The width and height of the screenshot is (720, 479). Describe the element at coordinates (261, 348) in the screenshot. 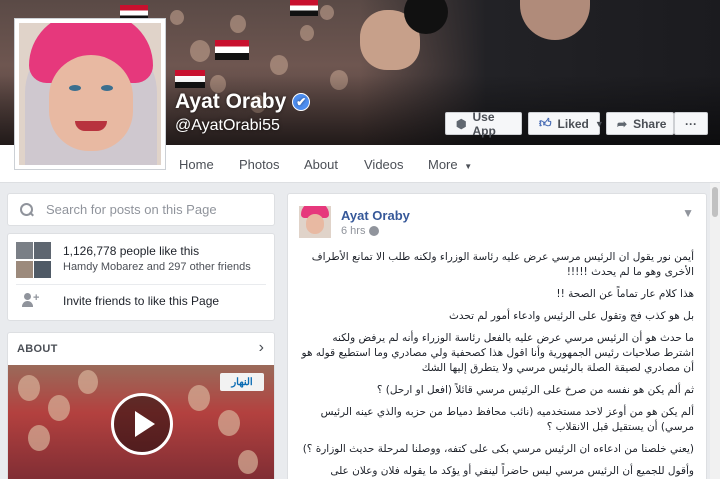

I see `chevron-right-icon: ›` at that location.